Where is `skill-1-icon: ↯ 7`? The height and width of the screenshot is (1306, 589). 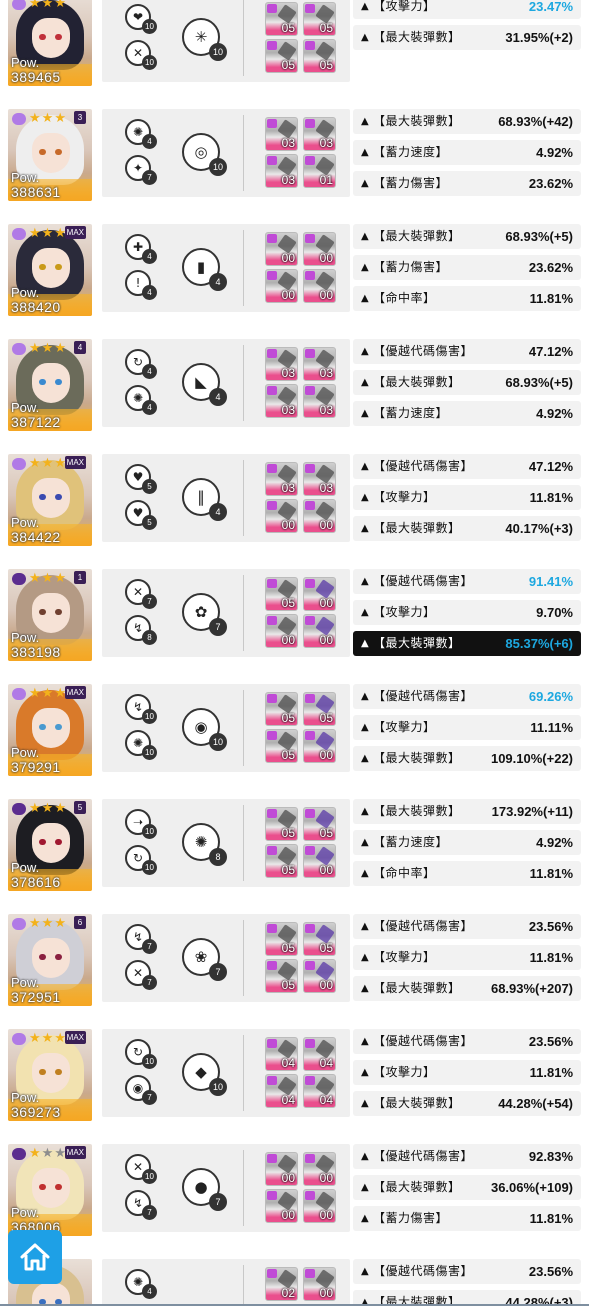 skill-1-icon: ↯ 7 is located at coordinates (141, 939).